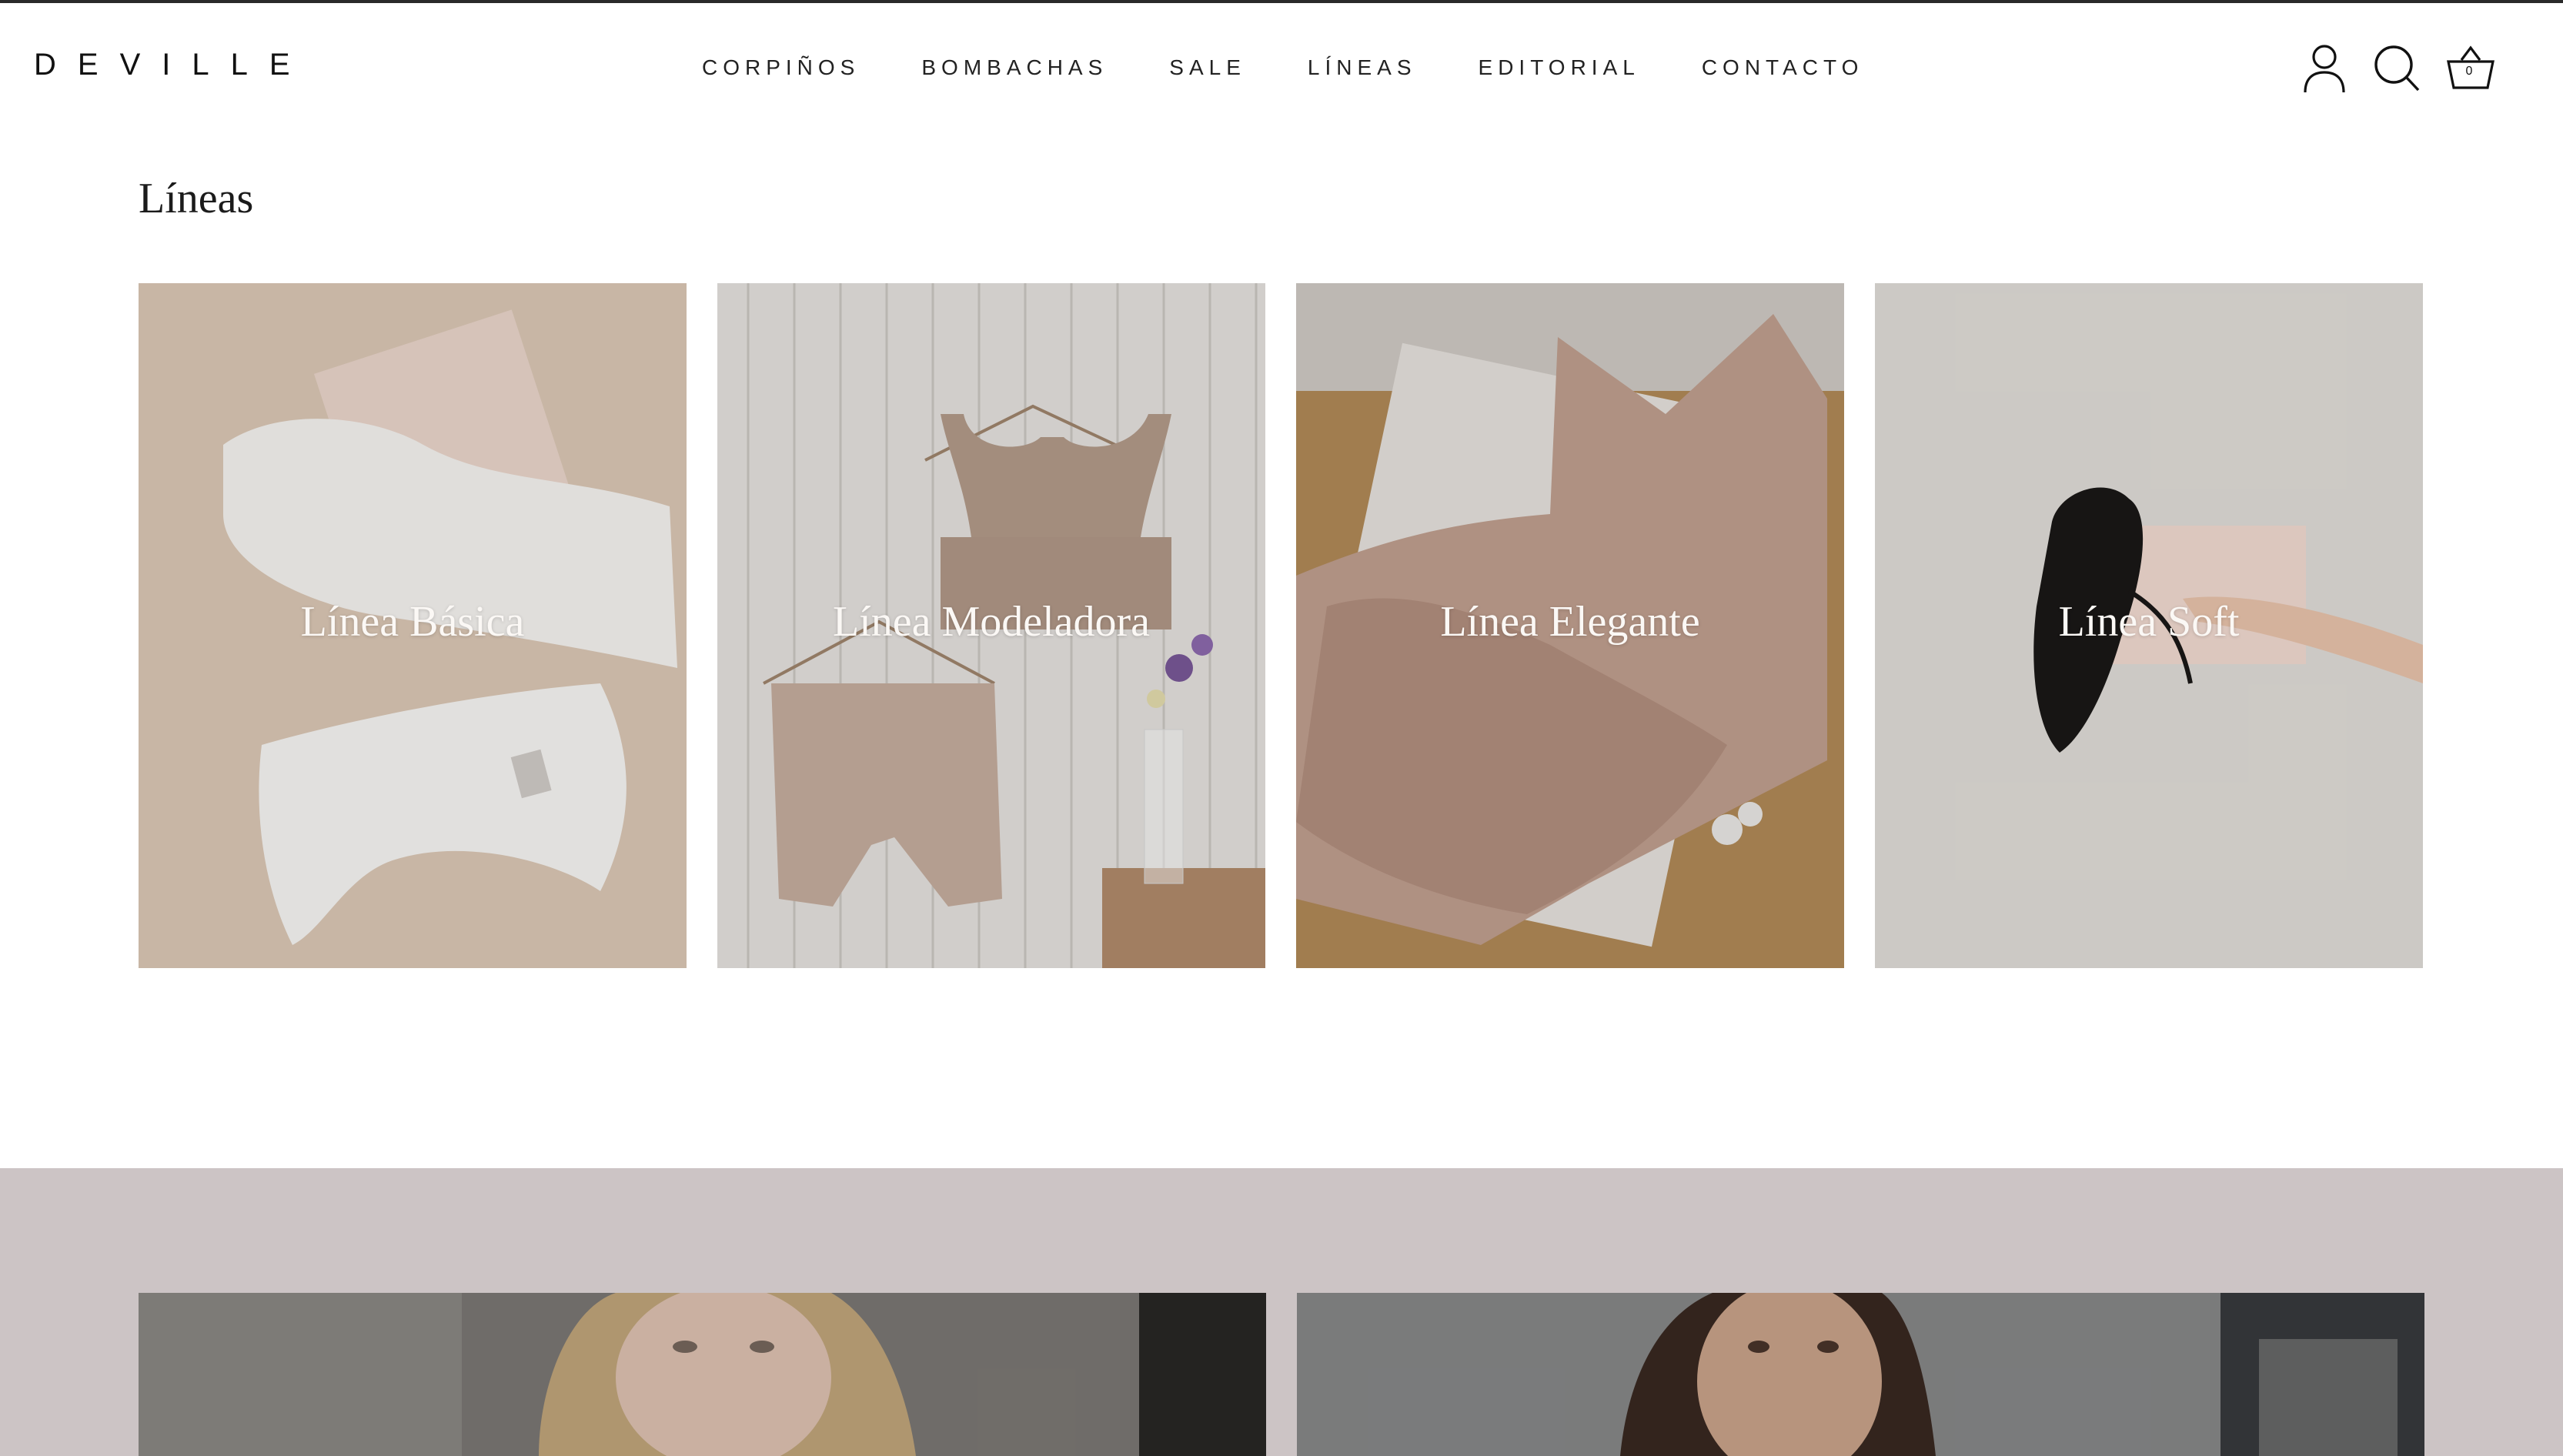  I want to click on basket-icon: 0, so click(2470, 69).